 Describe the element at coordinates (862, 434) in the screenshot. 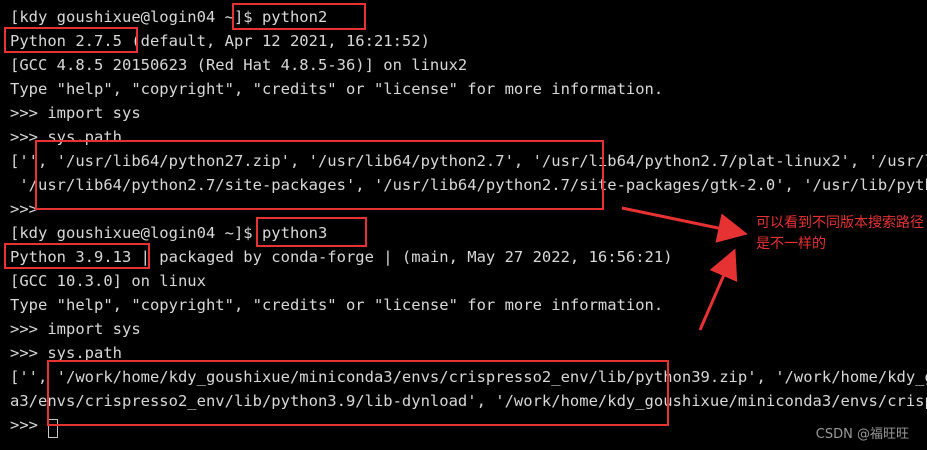

I see `csdn-watermark: CSDN @福旺旺` at that location.